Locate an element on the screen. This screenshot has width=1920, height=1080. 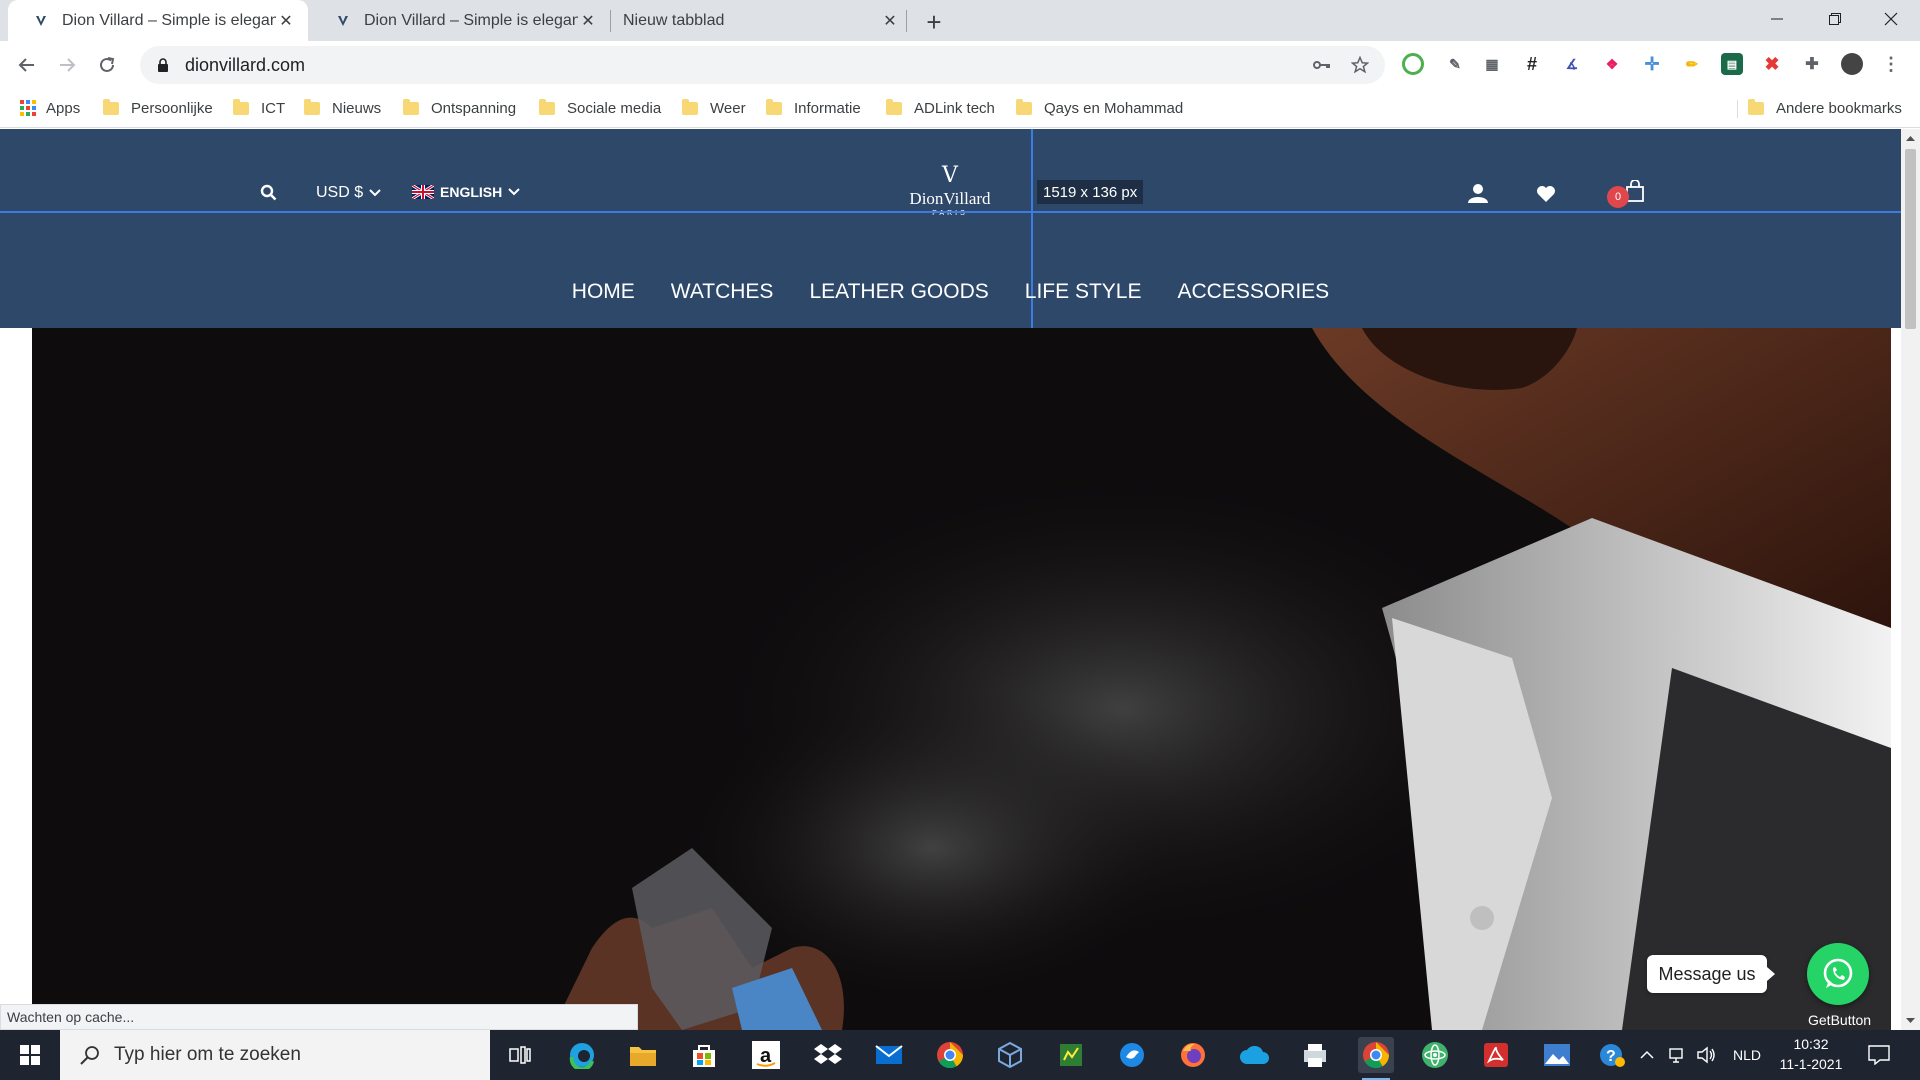
key-icon is located at coordinates (1322, 65).